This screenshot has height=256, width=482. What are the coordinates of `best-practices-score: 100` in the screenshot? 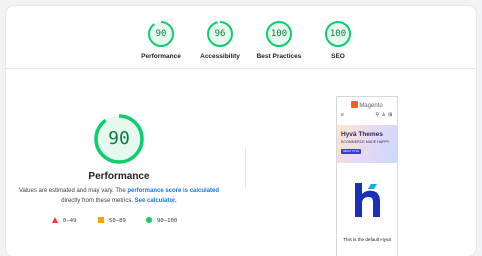 It's located at (279, 34).